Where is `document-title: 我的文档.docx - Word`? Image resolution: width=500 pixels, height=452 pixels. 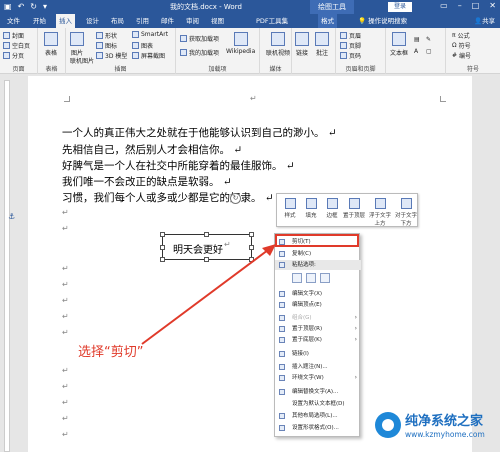 document-title: 我的文档.docx - Word is located at coordinates (206, 7).